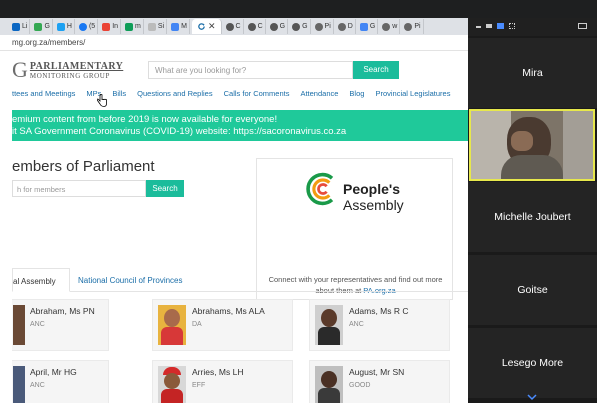 The image size is (597, 403). I want to click on nav-attendance: Attendance, so click(319, 96).